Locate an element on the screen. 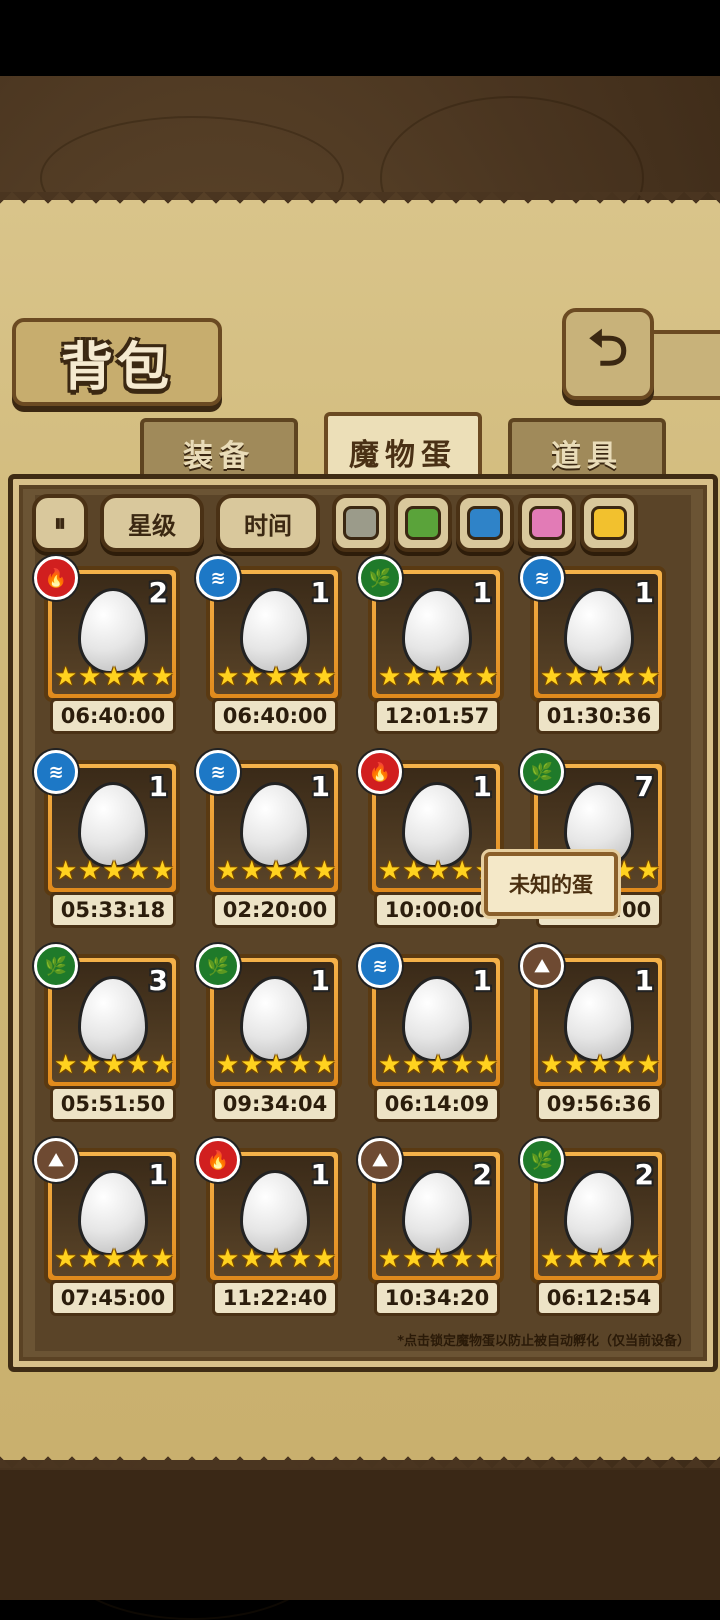  egg-slot: 2 ★ ★ ★ ★ ★ 🔥 06:40:00 is located at coordinates (107, 647).